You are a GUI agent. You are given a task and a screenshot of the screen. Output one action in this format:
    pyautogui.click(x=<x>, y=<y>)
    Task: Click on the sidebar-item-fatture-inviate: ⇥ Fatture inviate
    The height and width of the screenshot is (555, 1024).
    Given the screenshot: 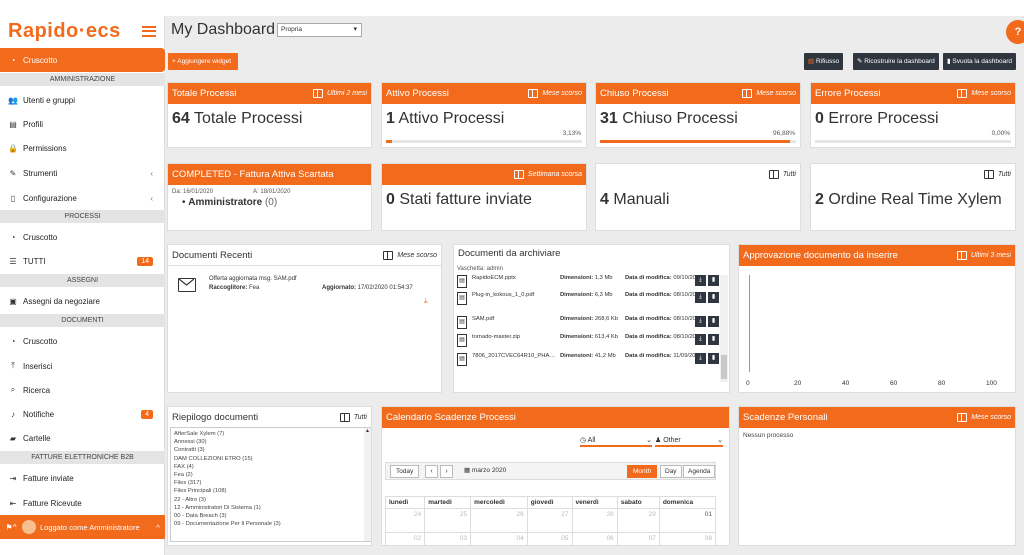 What is the action you would take?
    pyautogui.click(x=82, y=478)
    